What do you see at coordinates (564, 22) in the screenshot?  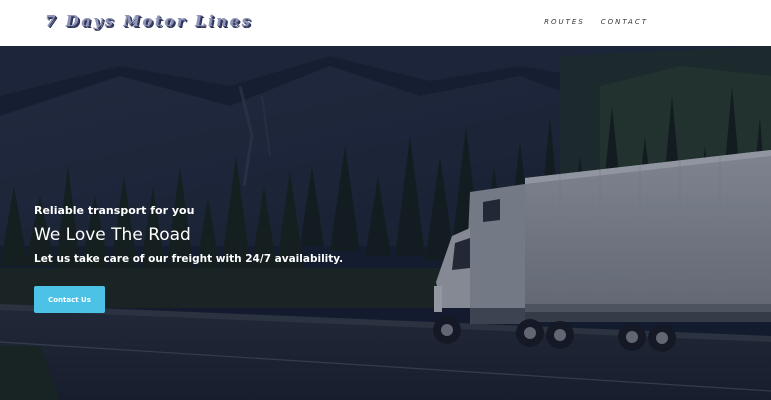 I see `nav-link-routes: ROUTES` at bounding box center [564, 22].